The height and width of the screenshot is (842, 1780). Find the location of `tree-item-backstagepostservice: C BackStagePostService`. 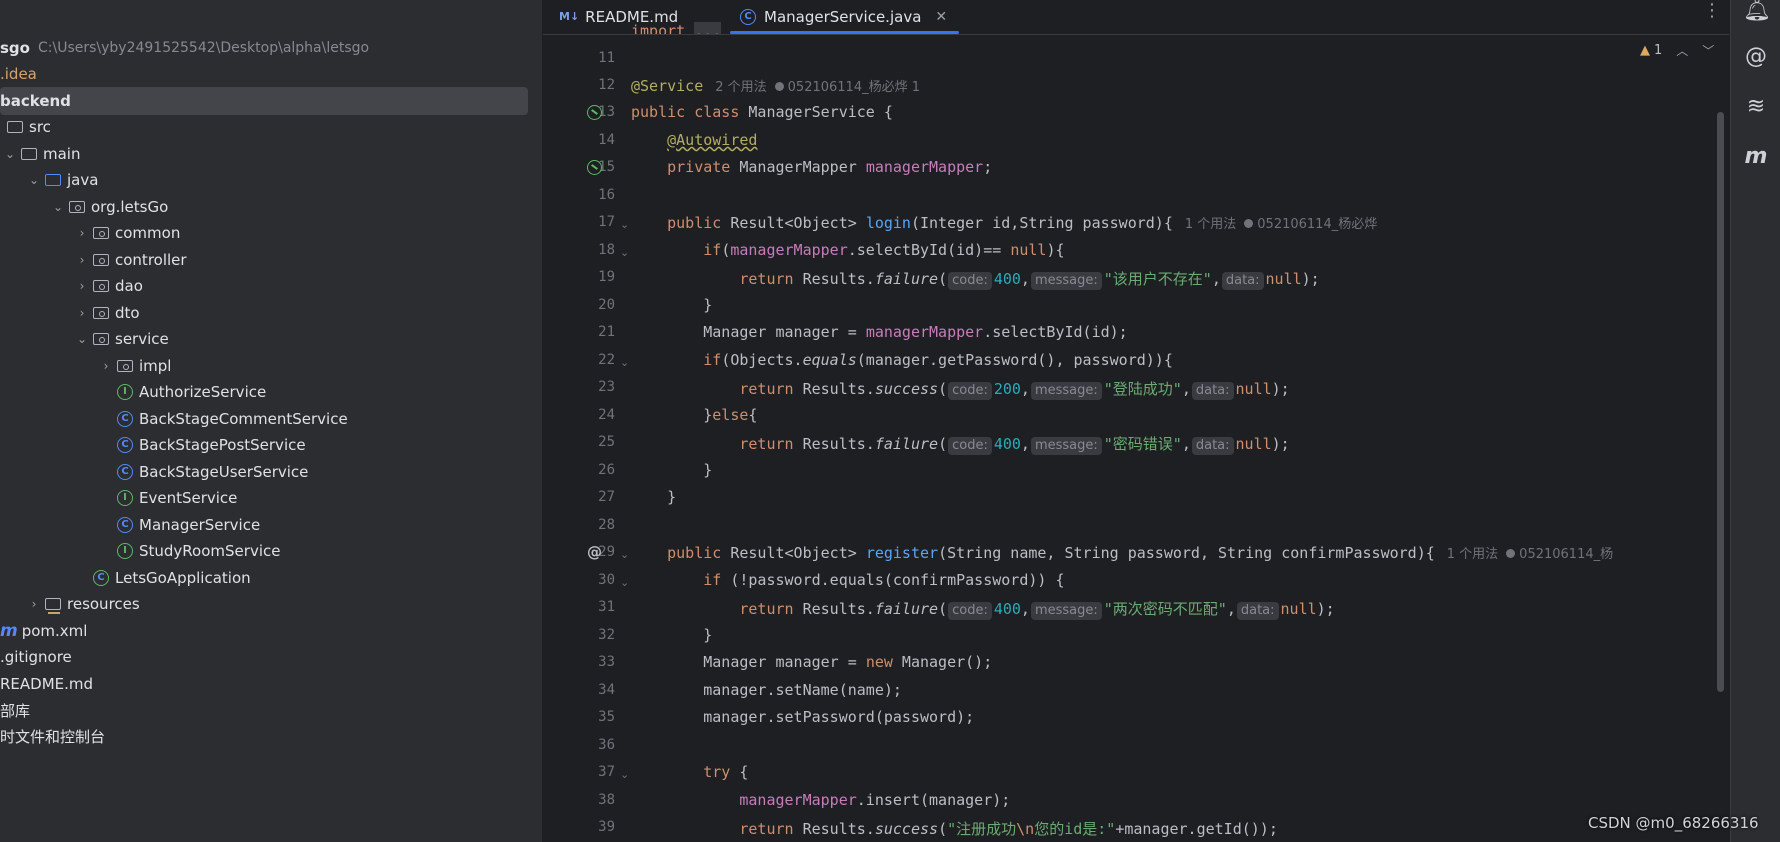

tree-item-backstagepostservice: C BackStagePostService is located at coordinates (271, 445).